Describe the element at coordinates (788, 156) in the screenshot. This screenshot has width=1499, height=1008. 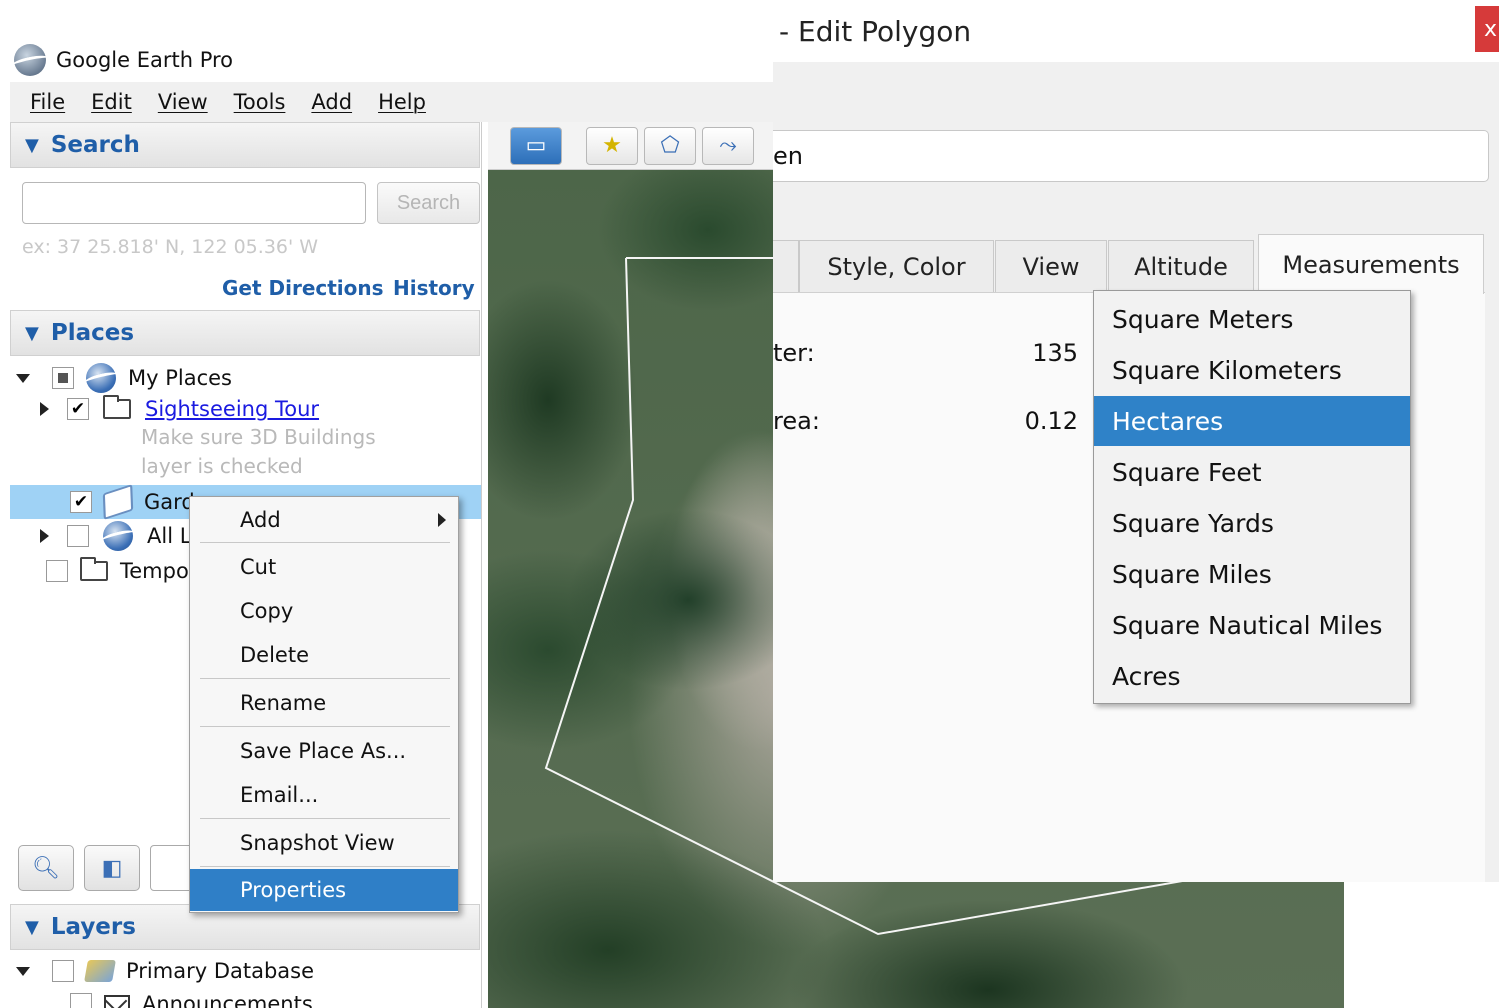
I see `polygon-name-value: en` at that location.